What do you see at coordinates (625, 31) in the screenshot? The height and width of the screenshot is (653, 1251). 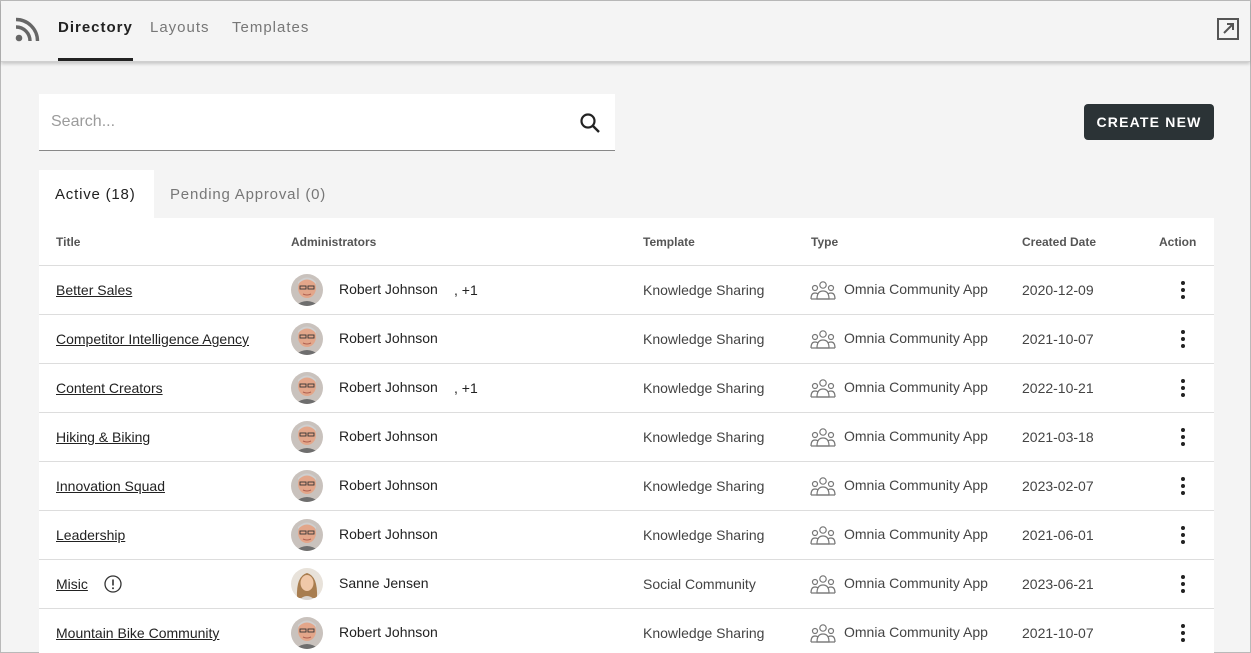 I see `top-nav-bar: Directory Layouts Templates` at bounding box center [625, 31].